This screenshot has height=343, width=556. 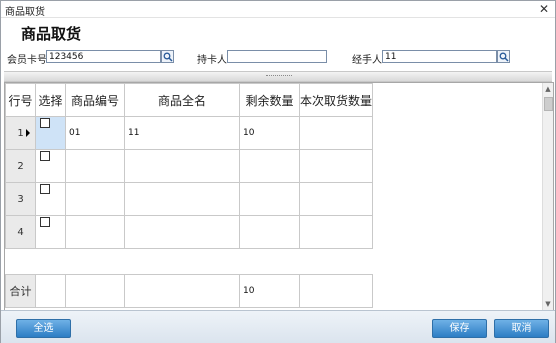 What do you see at coordinates (50, 291) in the screenshot?
I see `total-select-cell` at bounding box center [50, 291].